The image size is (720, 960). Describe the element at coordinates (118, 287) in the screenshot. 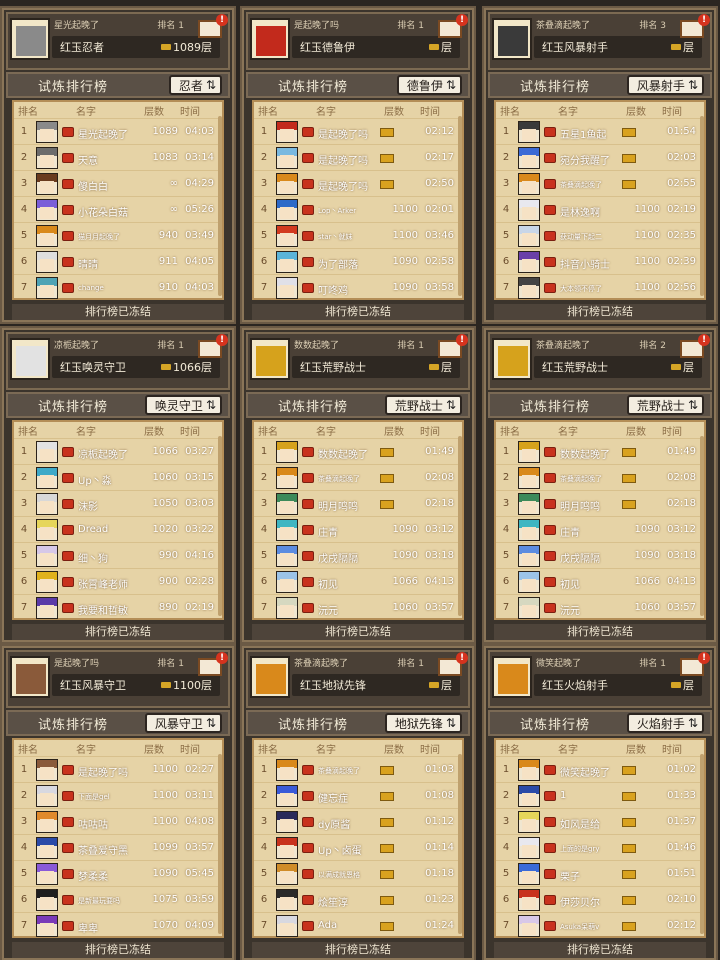

I see `table-row: 7 change 910 04:03` at that location.